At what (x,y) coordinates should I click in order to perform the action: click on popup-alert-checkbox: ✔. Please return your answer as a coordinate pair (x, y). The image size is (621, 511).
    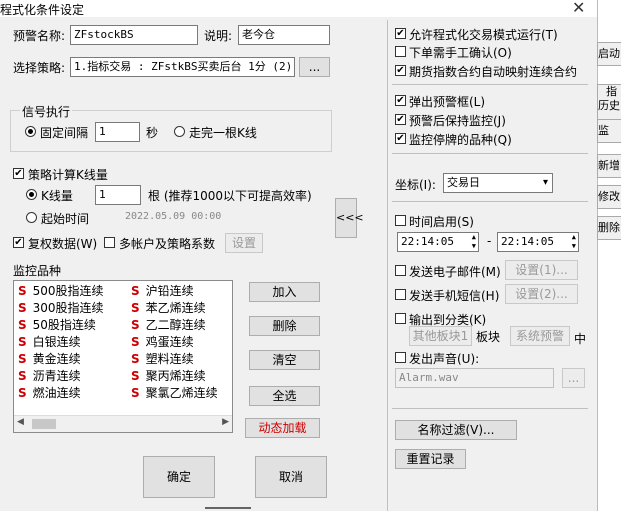
    Looking at the image, I should click on (400, 100).